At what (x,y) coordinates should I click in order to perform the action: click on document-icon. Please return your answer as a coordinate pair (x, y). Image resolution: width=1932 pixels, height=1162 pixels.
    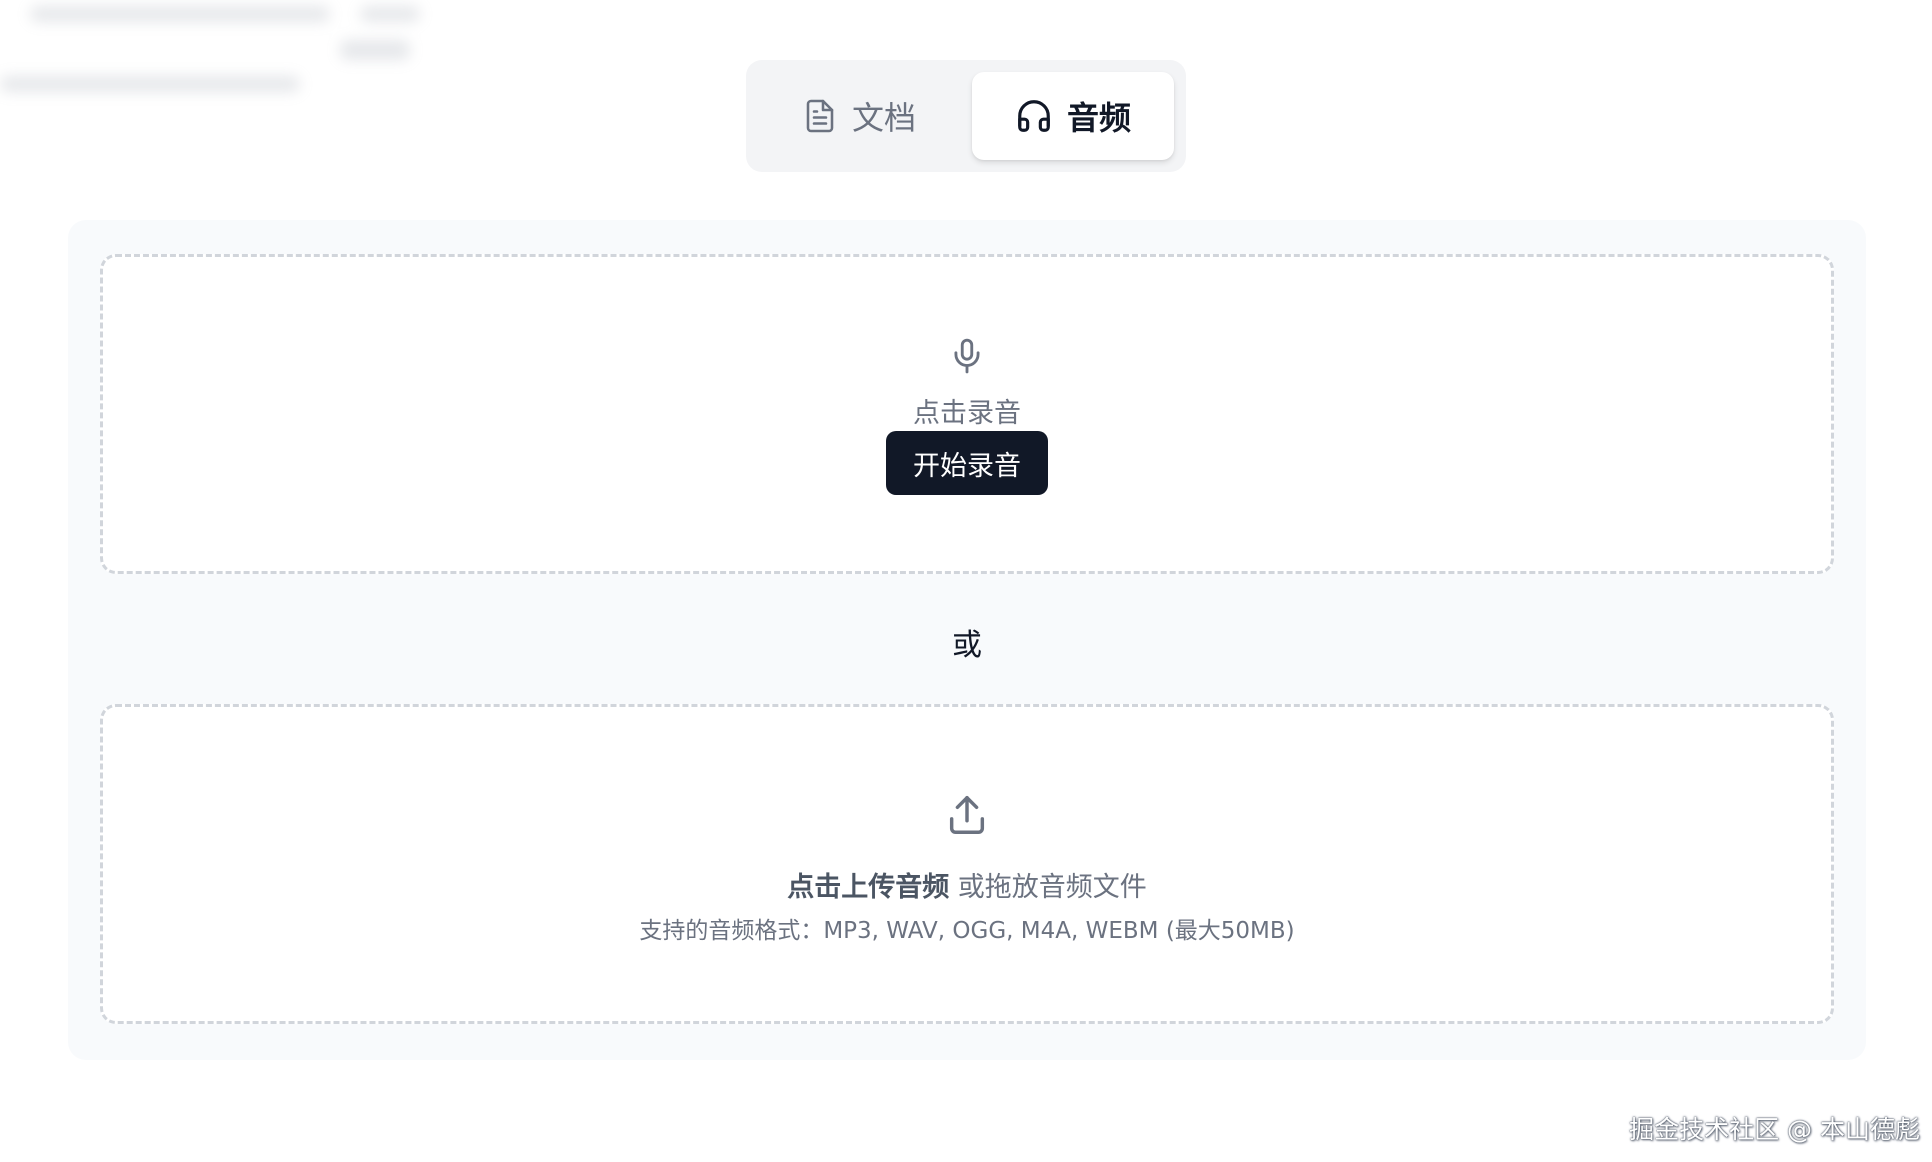
    Looking at the image, I should click on (820, 116).